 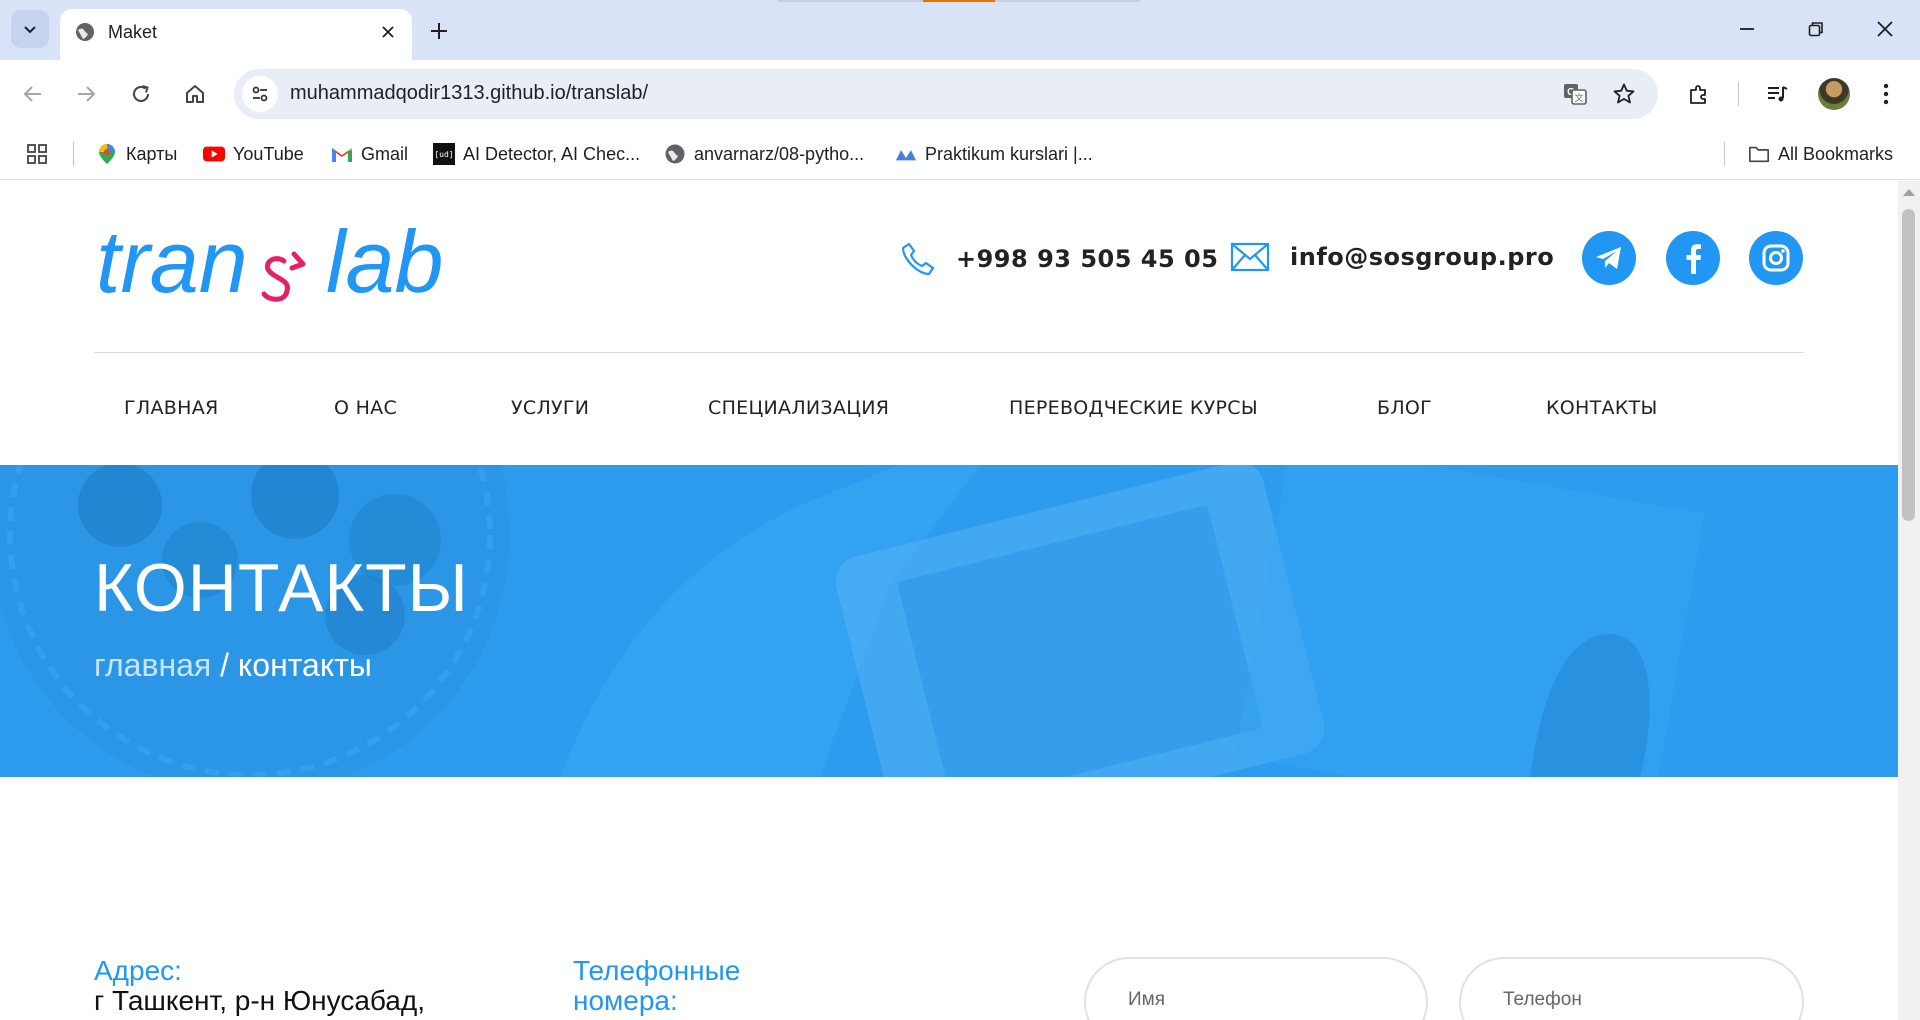 I want to click on page-scrollbar, so click(x=1909, y=600).